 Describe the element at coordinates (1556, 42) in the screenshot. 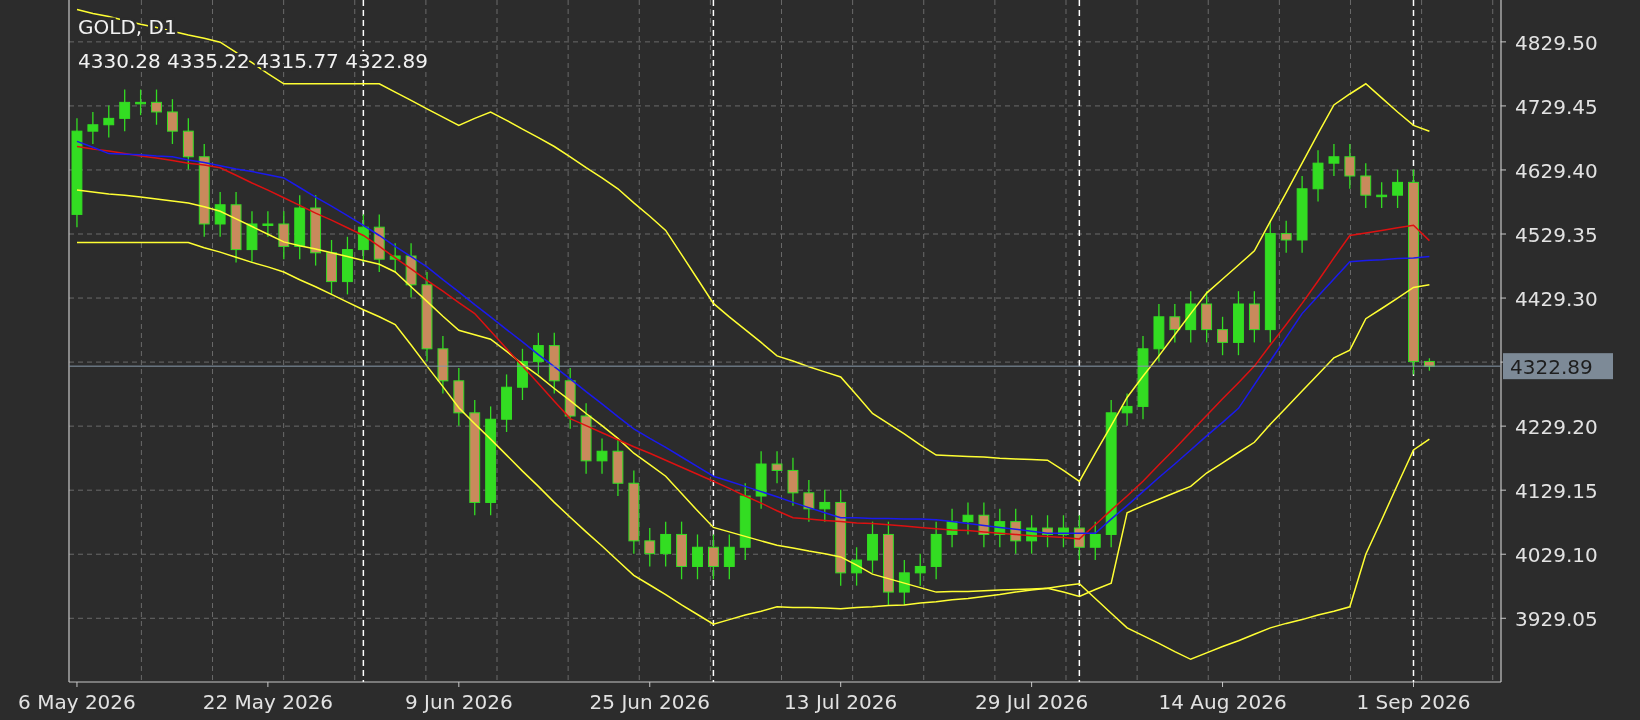

I see `price-axis-label: 4829.50` at that location.